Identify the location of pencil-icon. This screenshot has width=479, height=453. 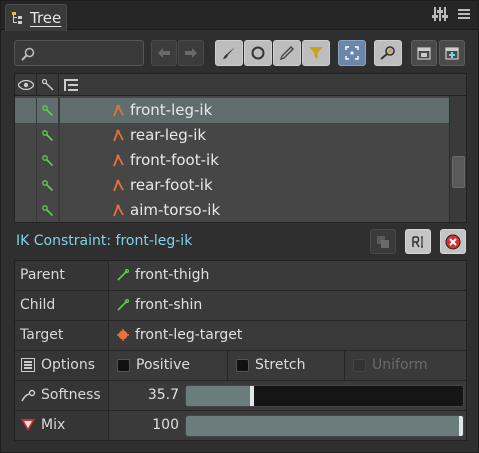
(287, 53).